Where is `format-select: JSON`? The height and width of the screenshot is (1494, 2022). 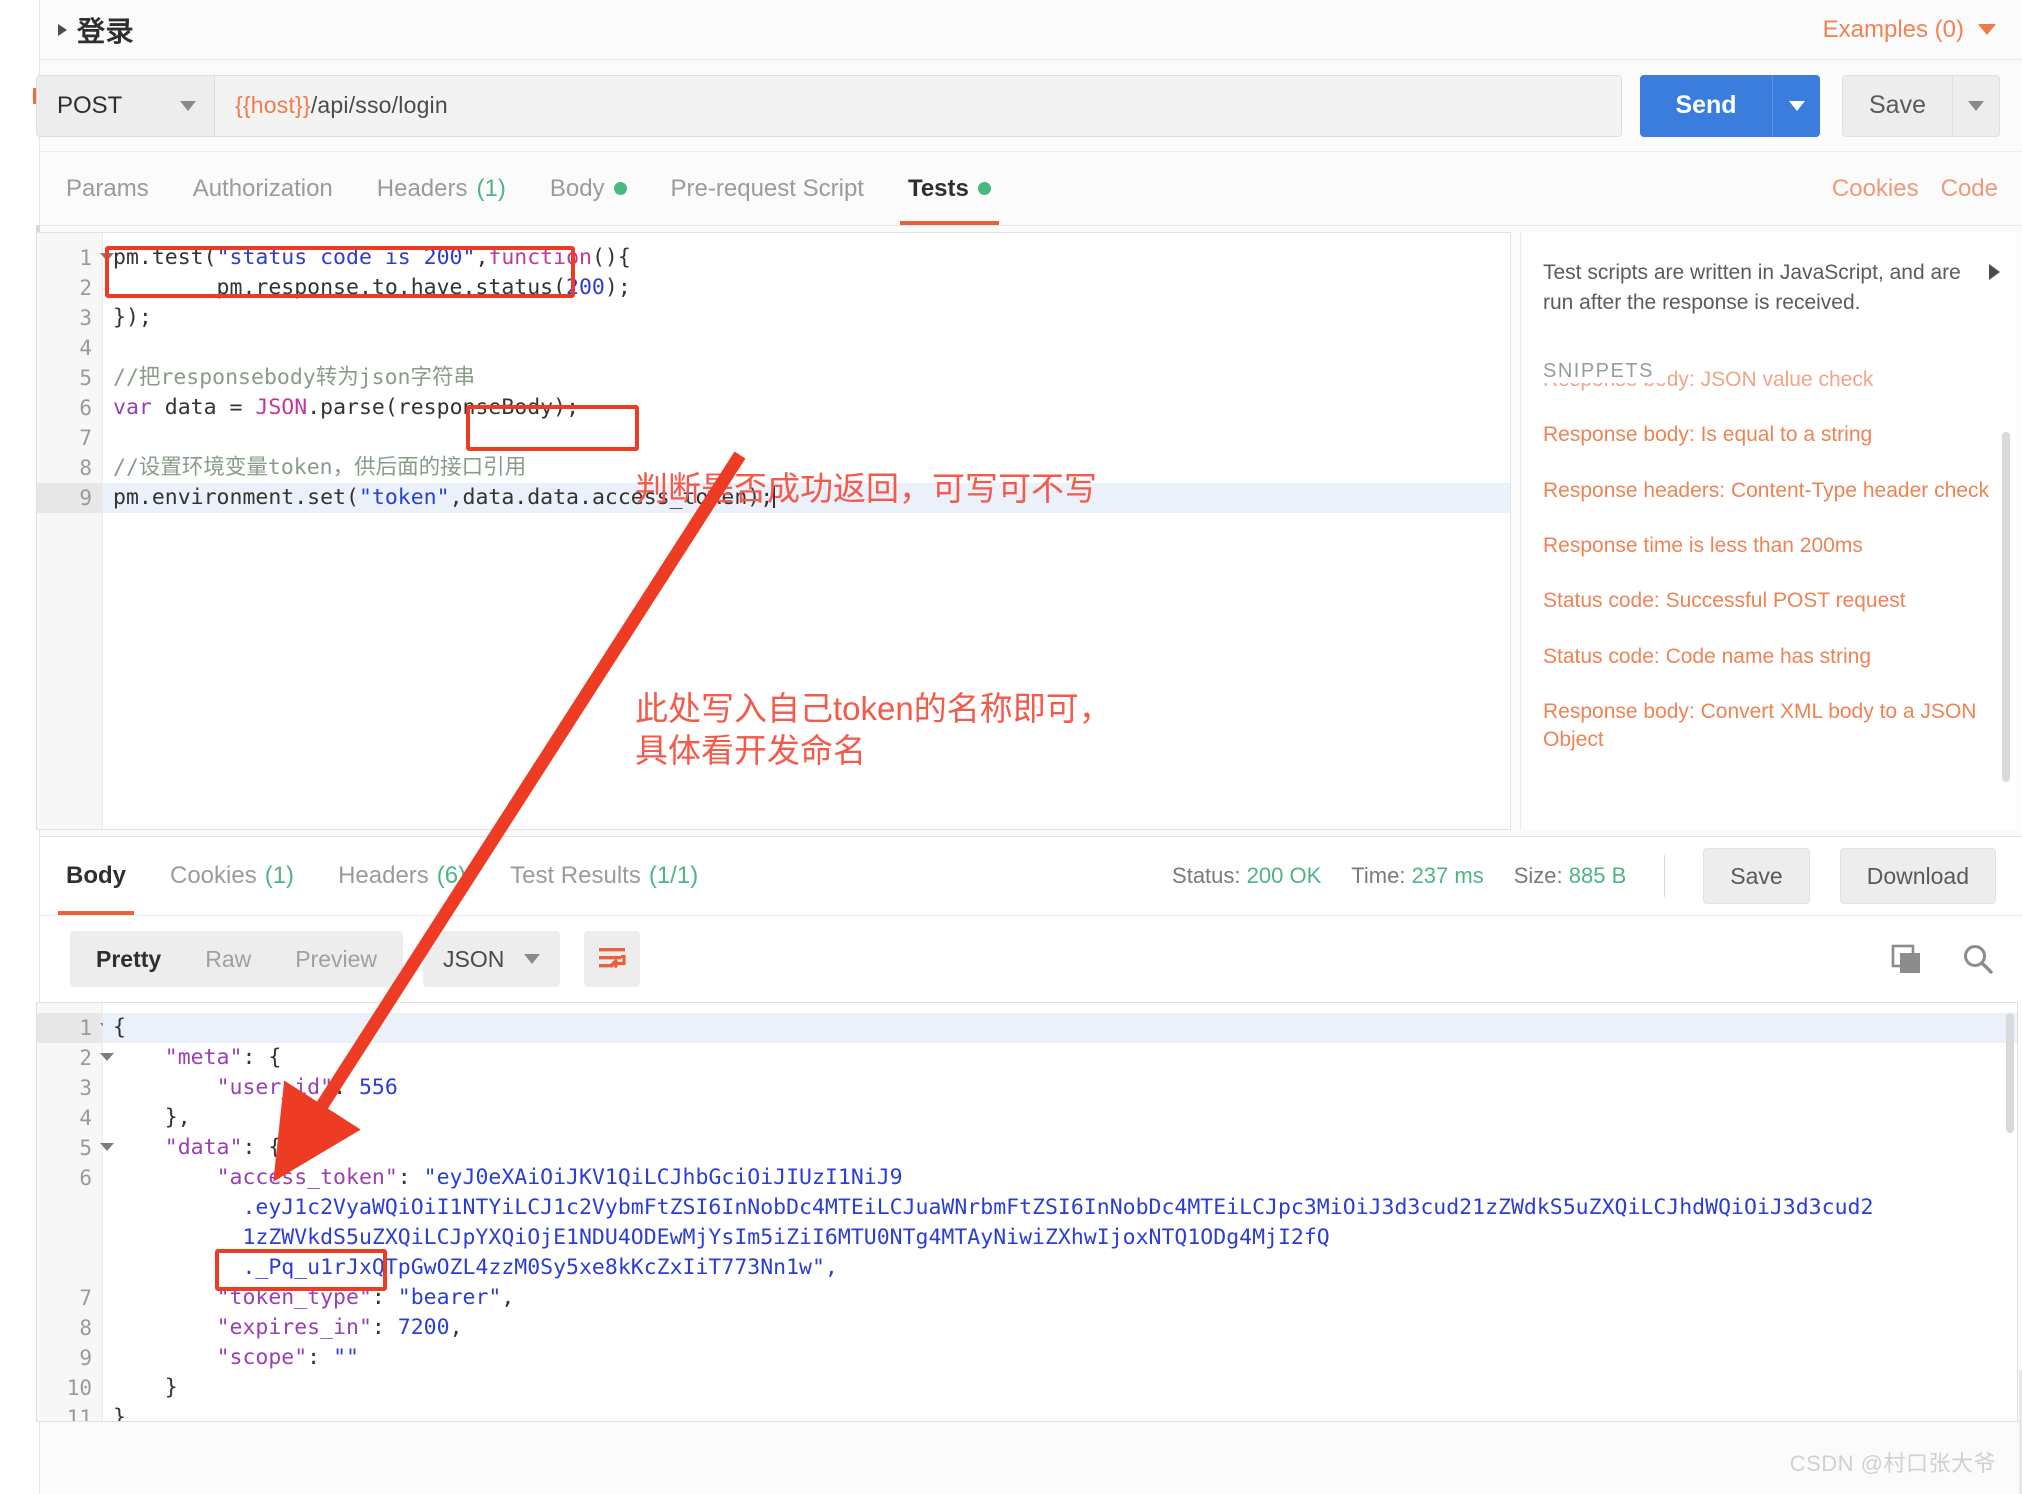 format-select: JSON is located at coordinates (492, 959).